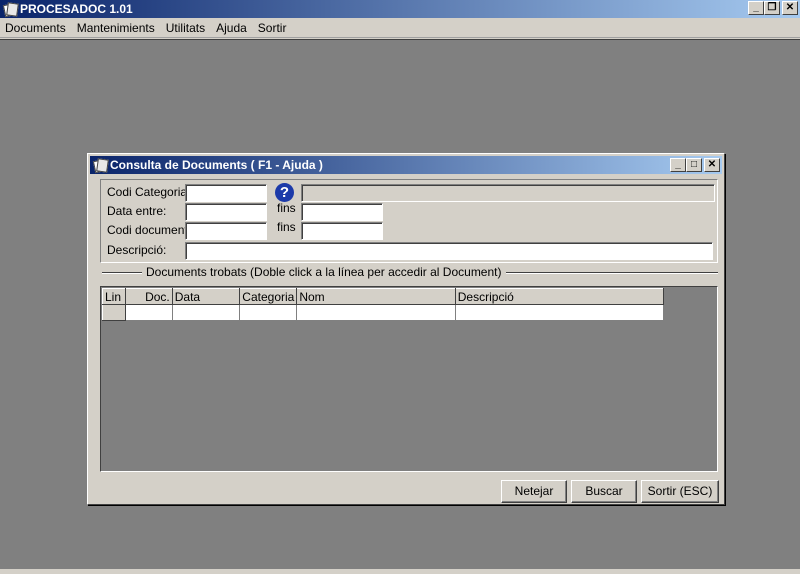 The image size is (800, 574). I want to click on menu-ajuda: Ajuda, so click(232, 28).